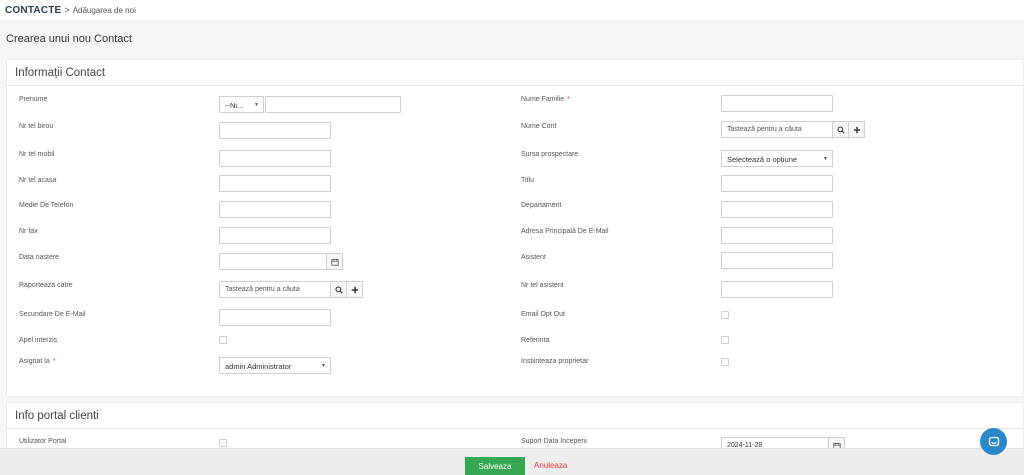  What do you see at coordinates (333, 104) in the screenshot?
I see `first-name-field` at bounding box center [333, 104].